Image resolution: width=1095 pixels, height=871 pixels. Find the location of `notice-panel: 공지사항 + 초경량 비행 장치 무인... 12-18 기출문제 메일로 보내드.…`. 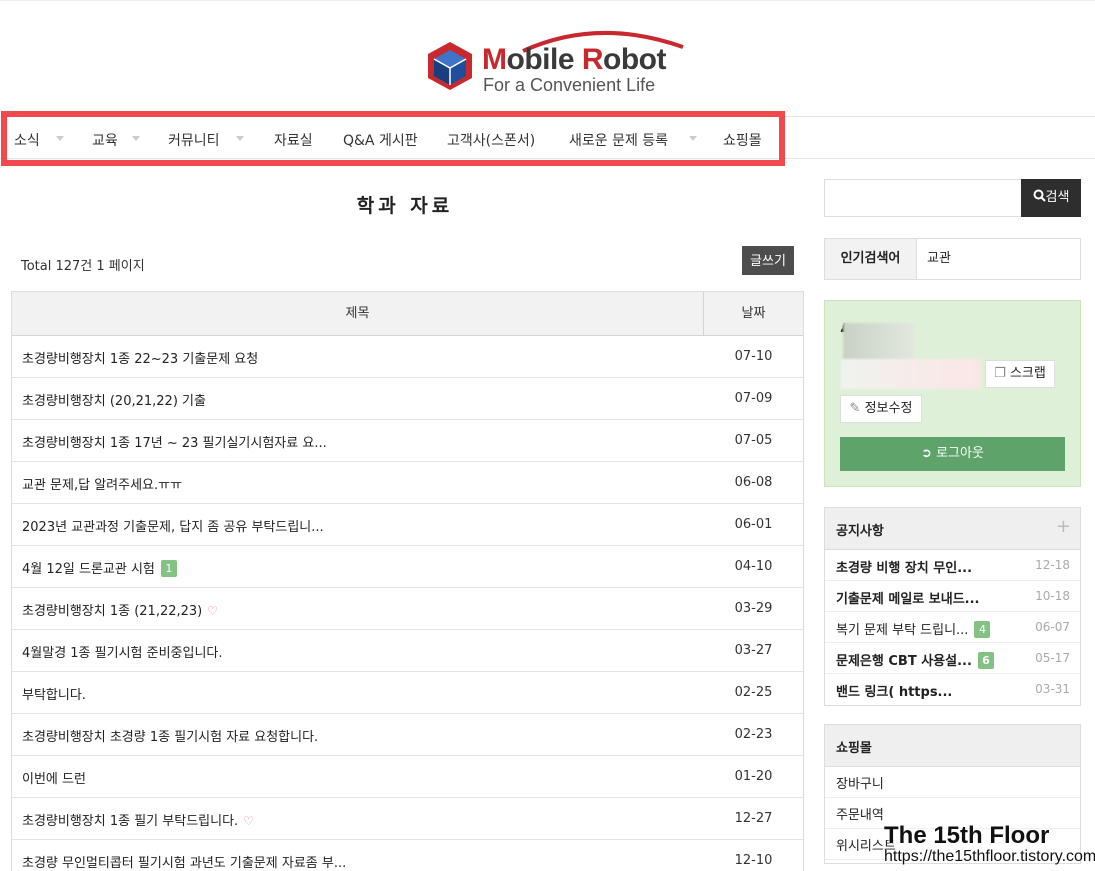

notice-panel: 공지사항 + 초경량 비행 장치 무인... 12-18 기출문제 메일로 보내드.… is located at coordinates (952, 606).